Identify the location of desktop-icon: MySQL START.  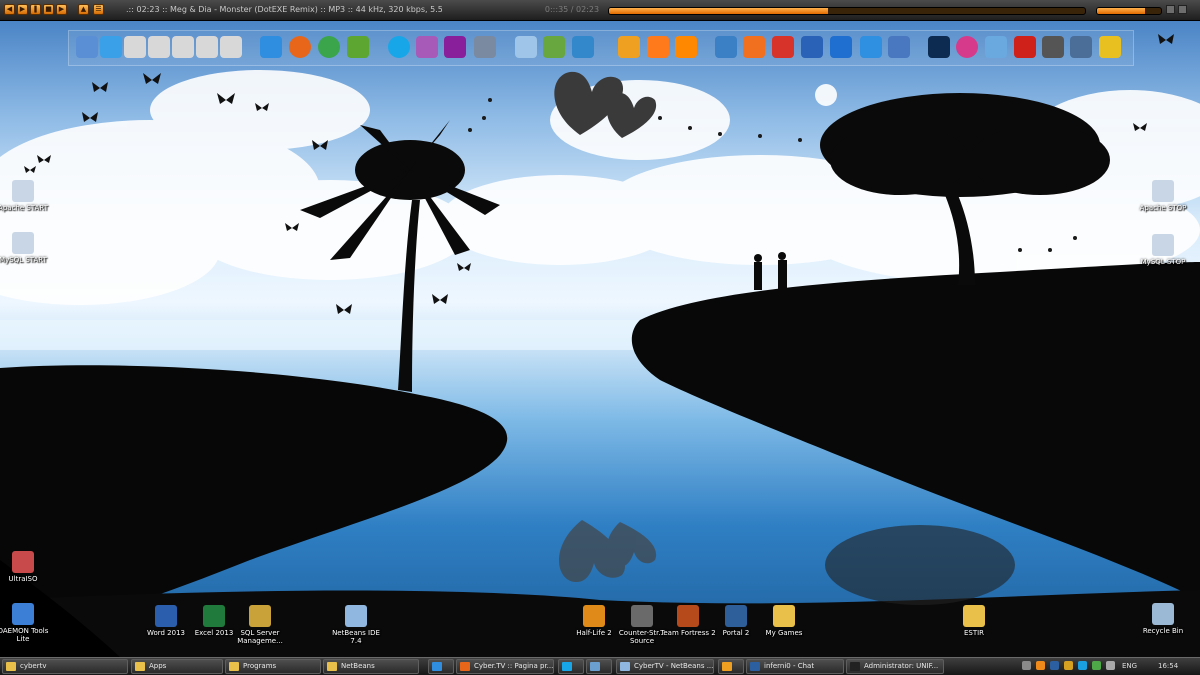
(26, 248).